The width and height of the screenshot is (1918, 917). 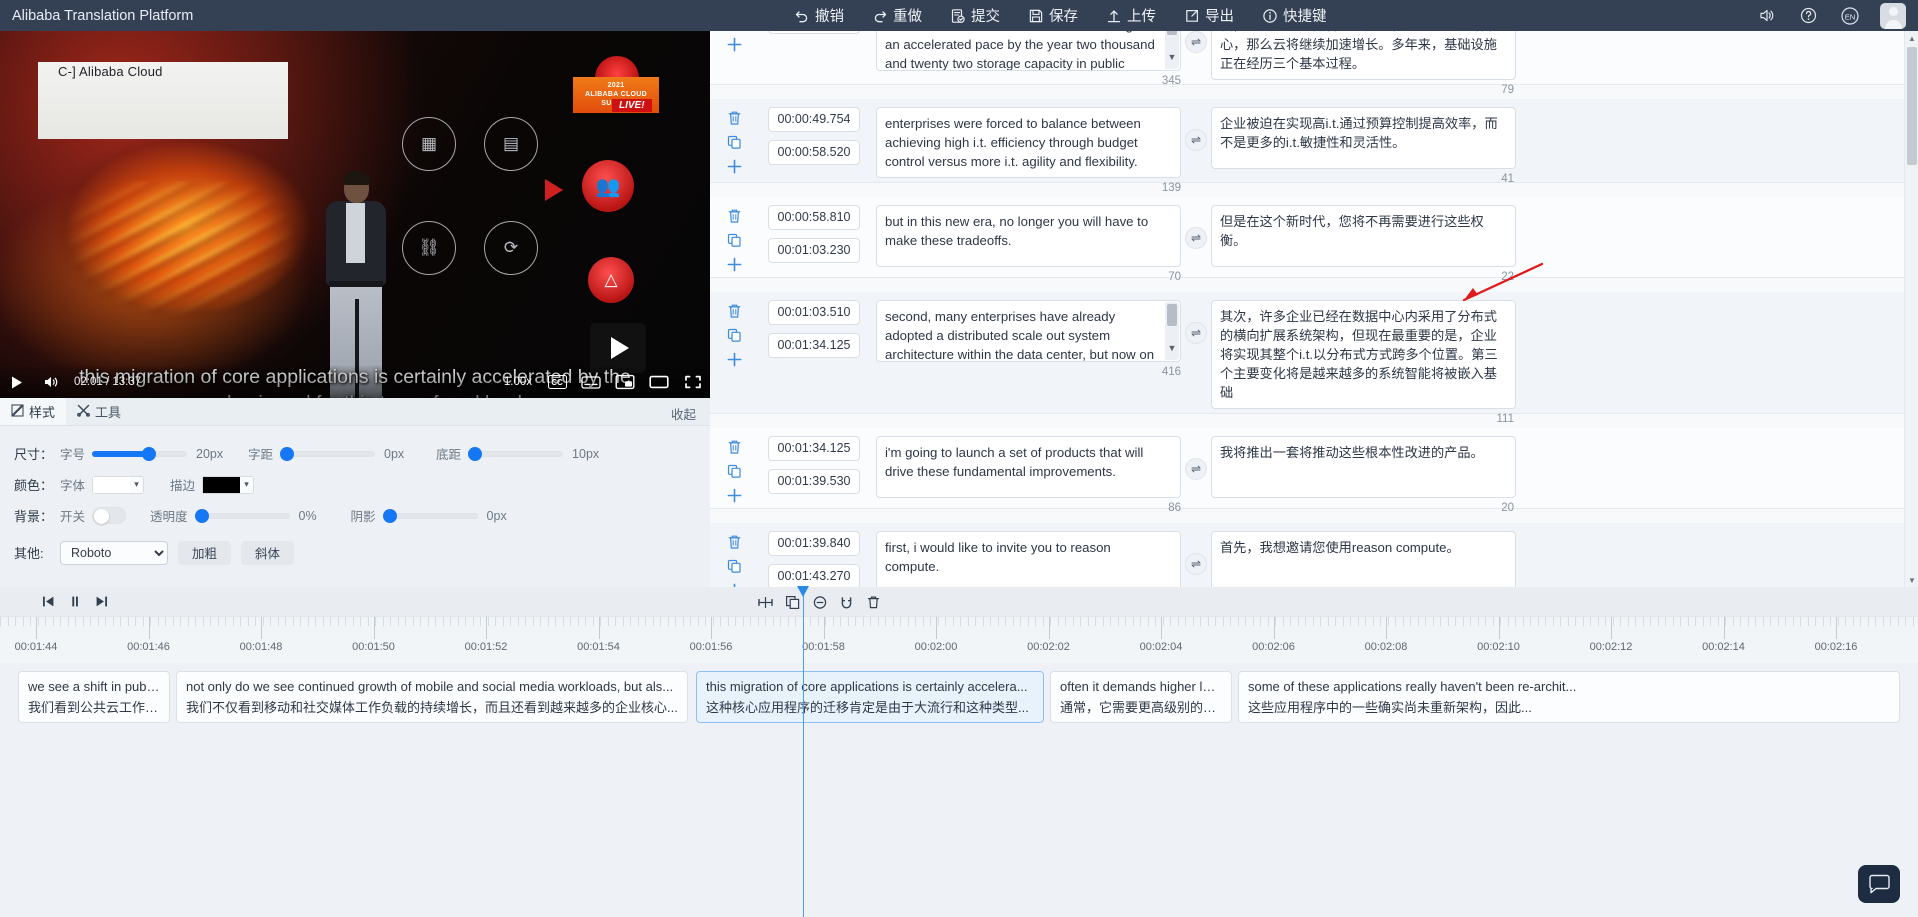 What do you see at coordinates (625, 382) in the screenshot?
I see `pip-icon` at bounding box center [625, 382].